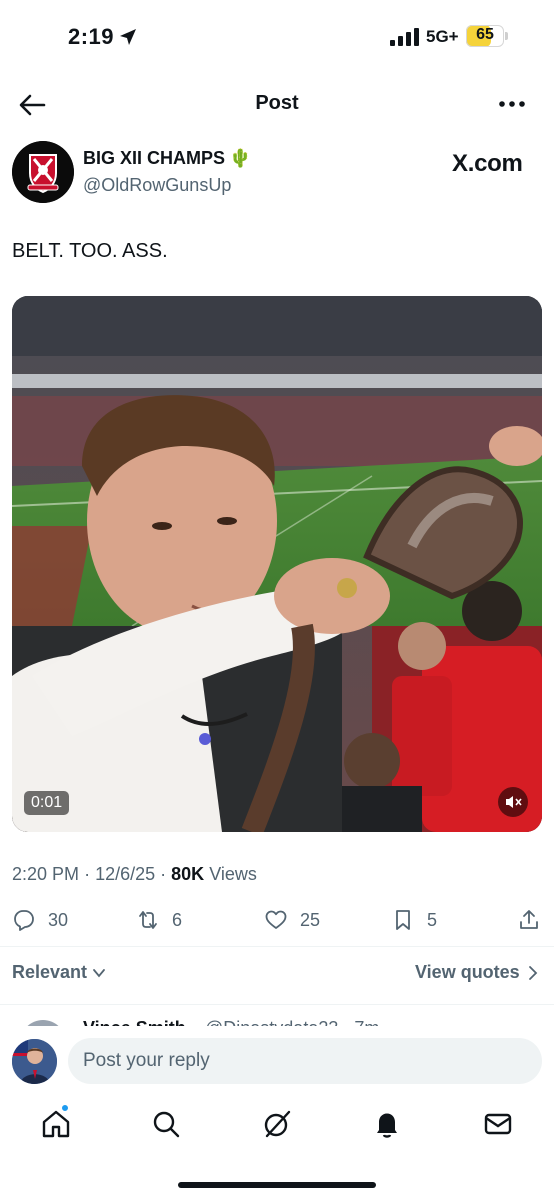  I want to click on reply-button: 30, so click(40, 920).